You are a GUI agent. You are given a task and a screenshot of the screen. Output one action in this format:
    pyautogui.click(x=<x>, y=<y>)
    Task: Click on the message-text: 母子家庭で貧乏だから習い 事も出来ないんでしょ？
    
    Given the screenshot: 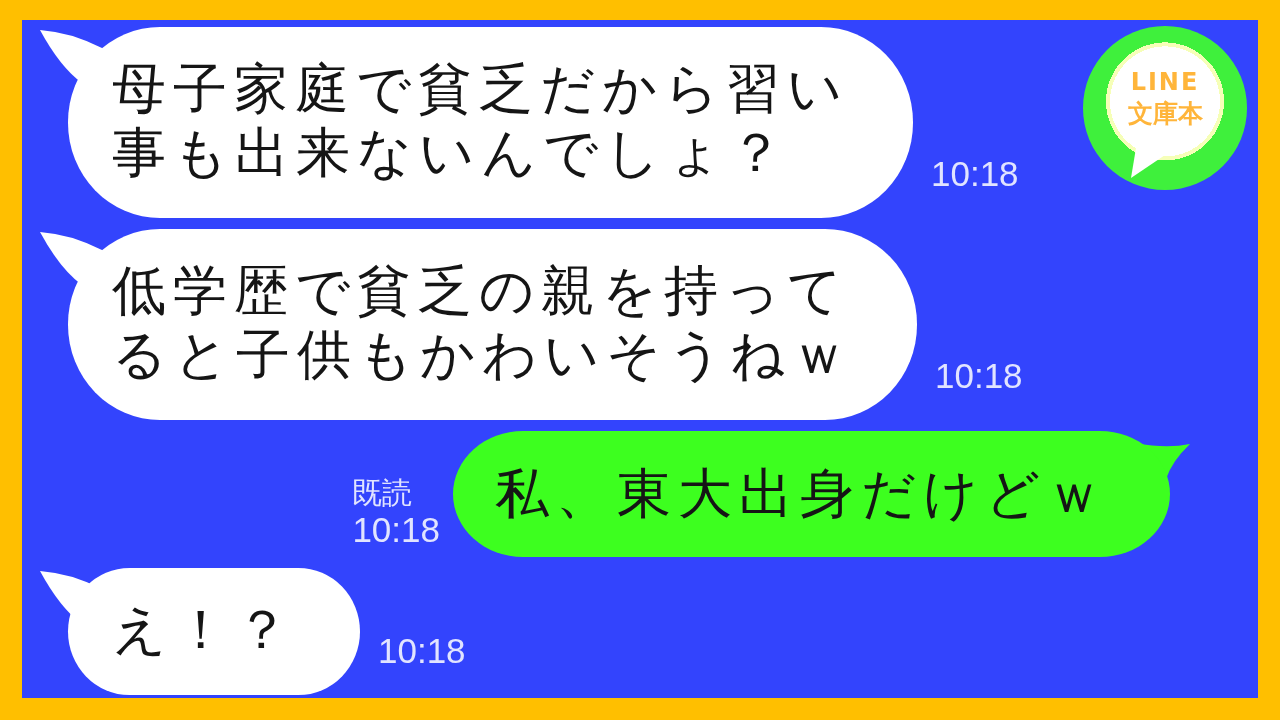 What is the action you would take?
    pyautogui.click(x=480, y=121)
    